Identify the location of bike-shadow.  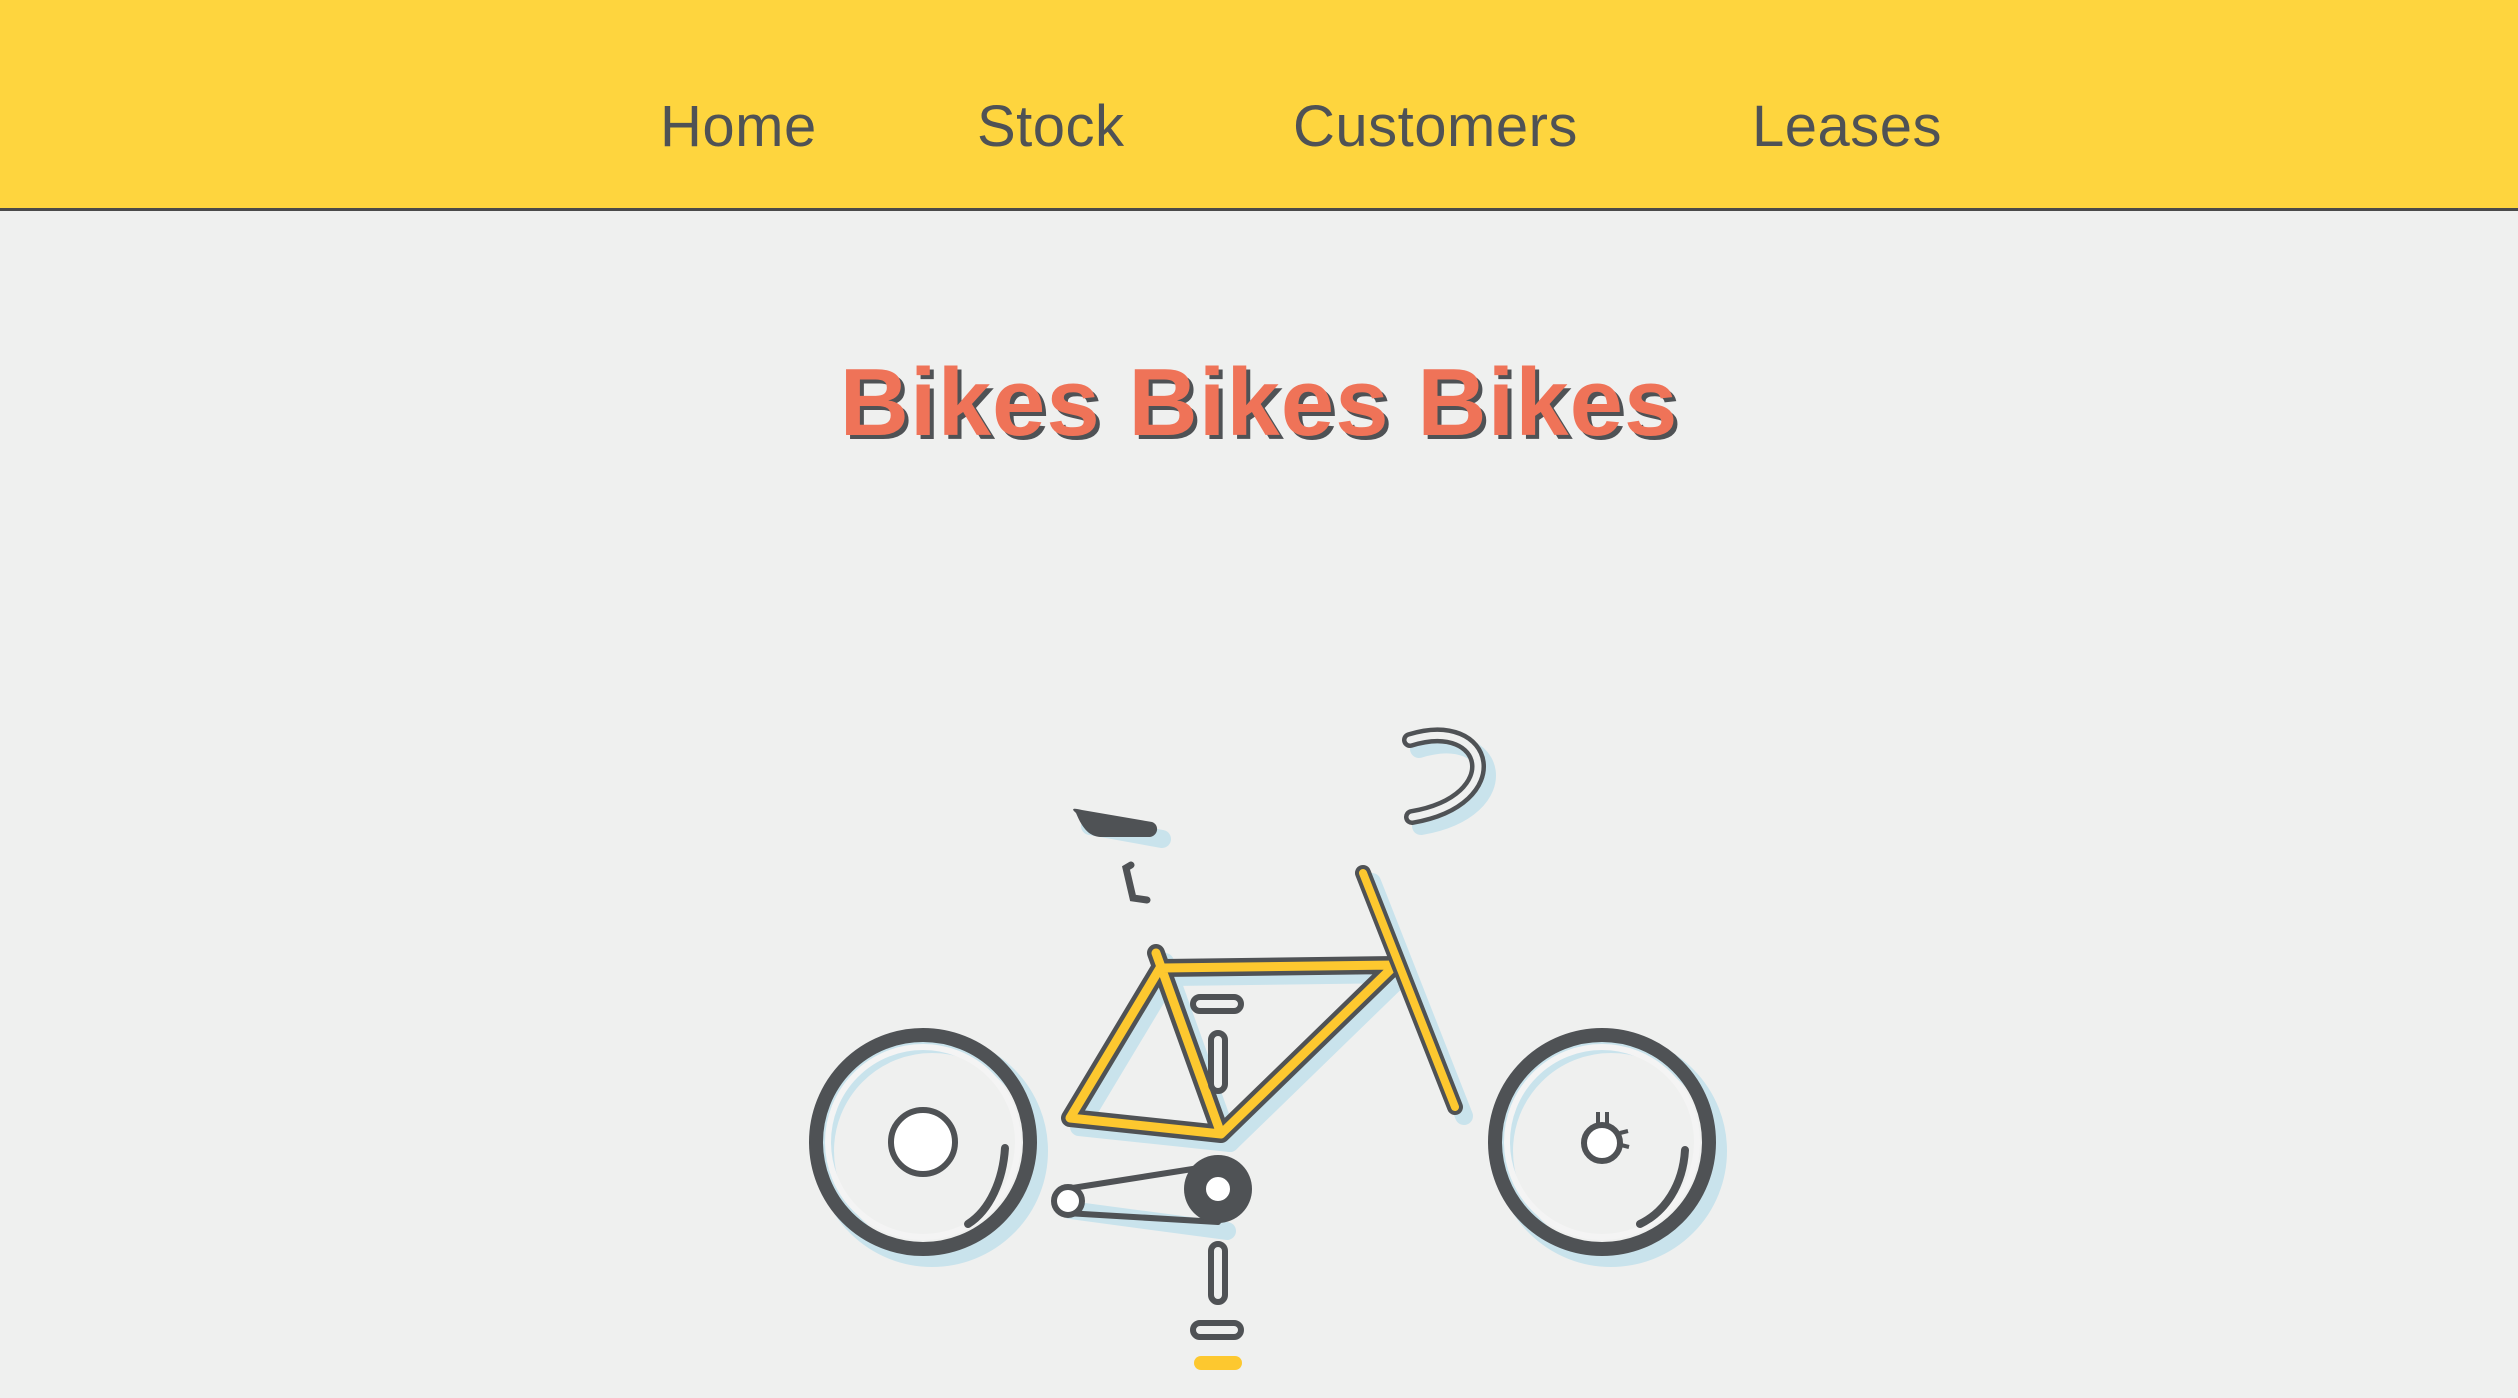
(1271, 1001).